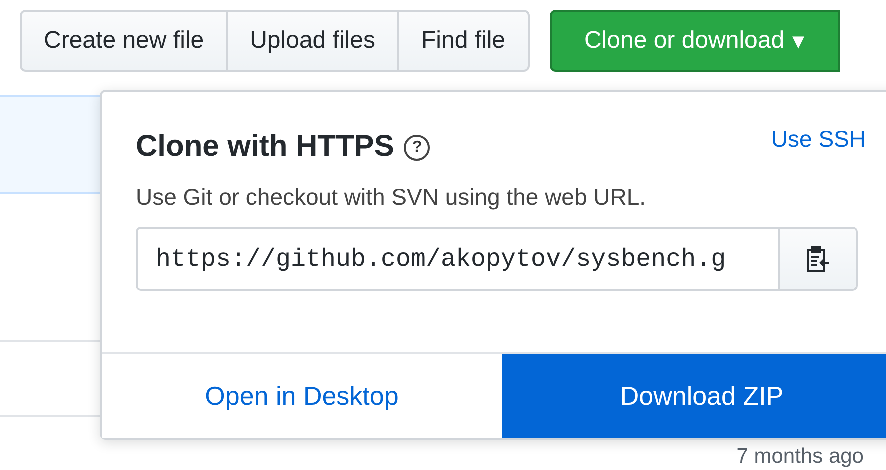 This screenshot has width=886, height=470. What do you see at coordinates (283, 147) in the screenshot?
I see `popup-title: Clone with HTTPS ?` at bounding box center [283, 147].